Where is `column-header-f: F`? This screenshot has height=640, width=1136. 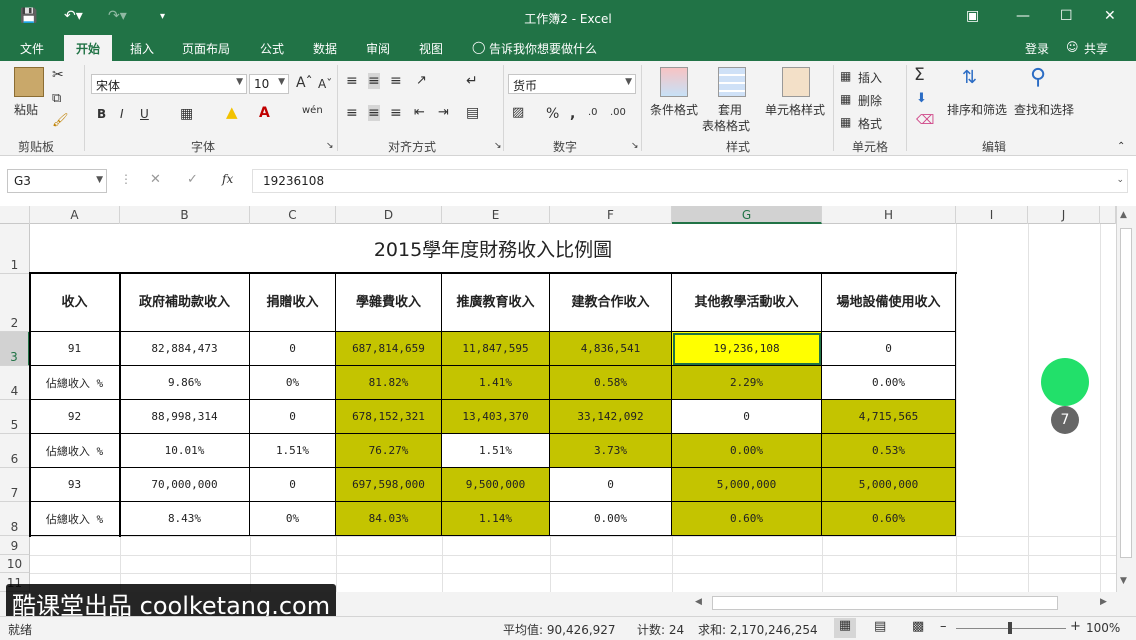 column-header-f: F is located at coordinates (611, 215).